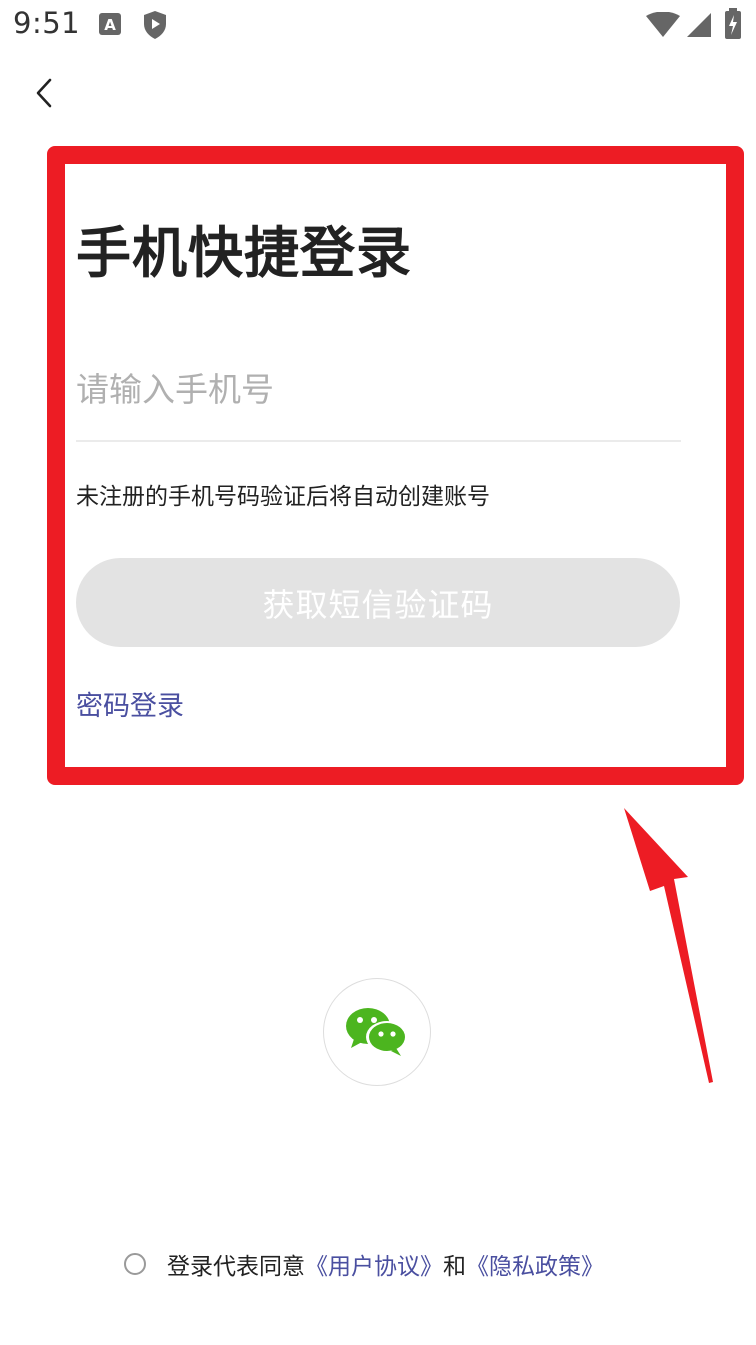 The height and width of the screenshot is (1345, 756). Describe the element at coordinates (135, 1264) in the screenshot. I see `agree-radio` at that location.